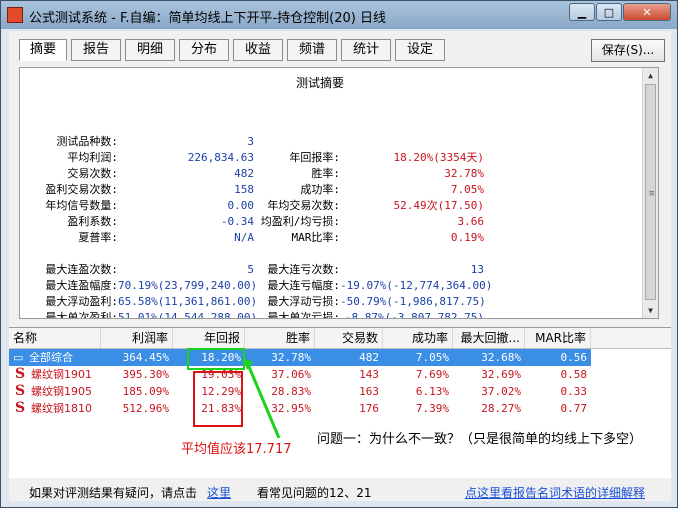 Image resolution: width=678 pixels, height=508 pixels. I want to click on cell-profit: 364.45%, so click(145, 357).